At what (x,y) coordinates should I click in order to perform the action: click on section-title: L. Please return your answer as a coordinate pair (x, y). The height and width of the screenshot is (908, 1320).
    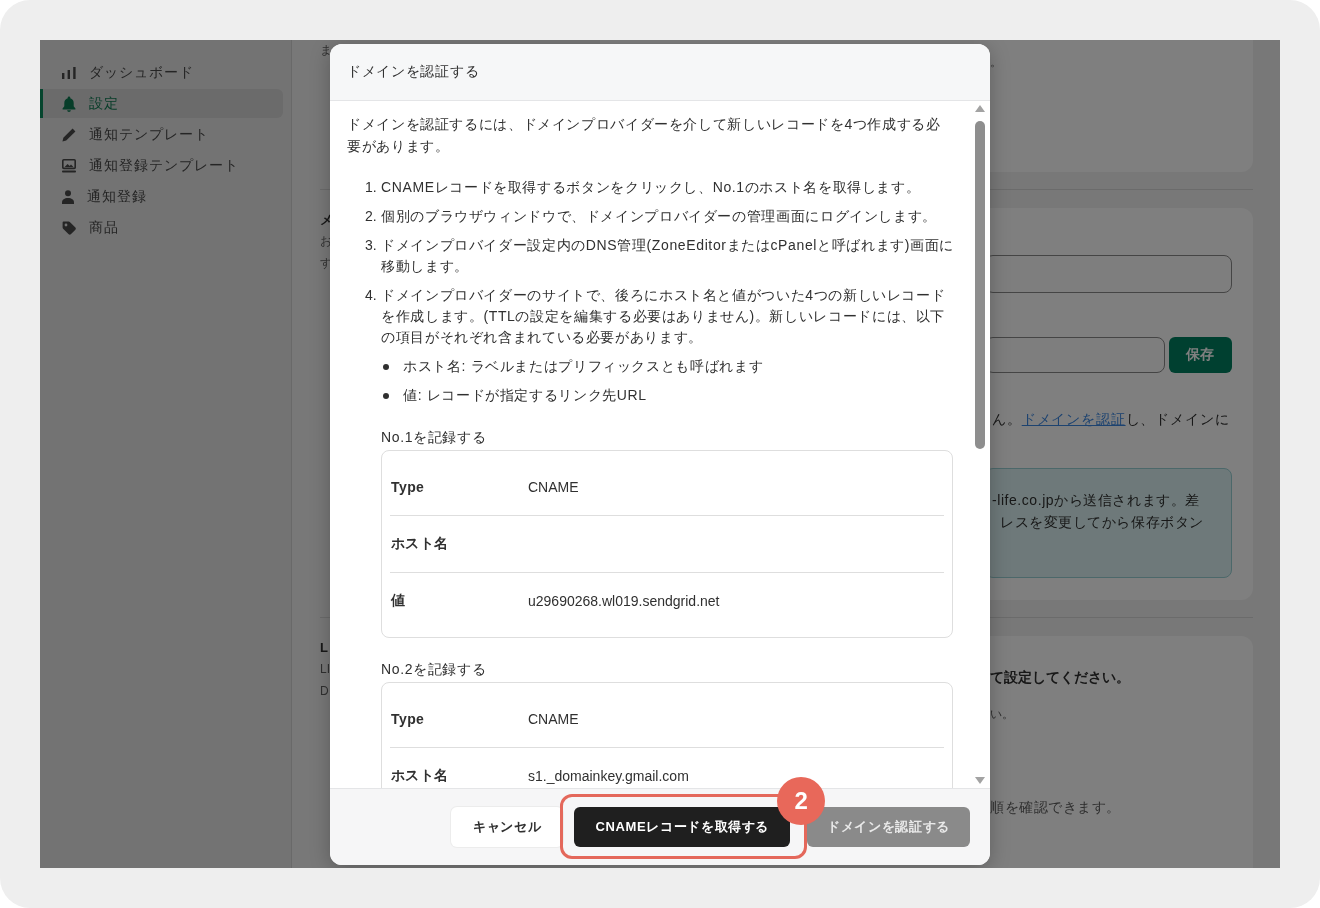
    Looking at the image, I should click on (324, 648).